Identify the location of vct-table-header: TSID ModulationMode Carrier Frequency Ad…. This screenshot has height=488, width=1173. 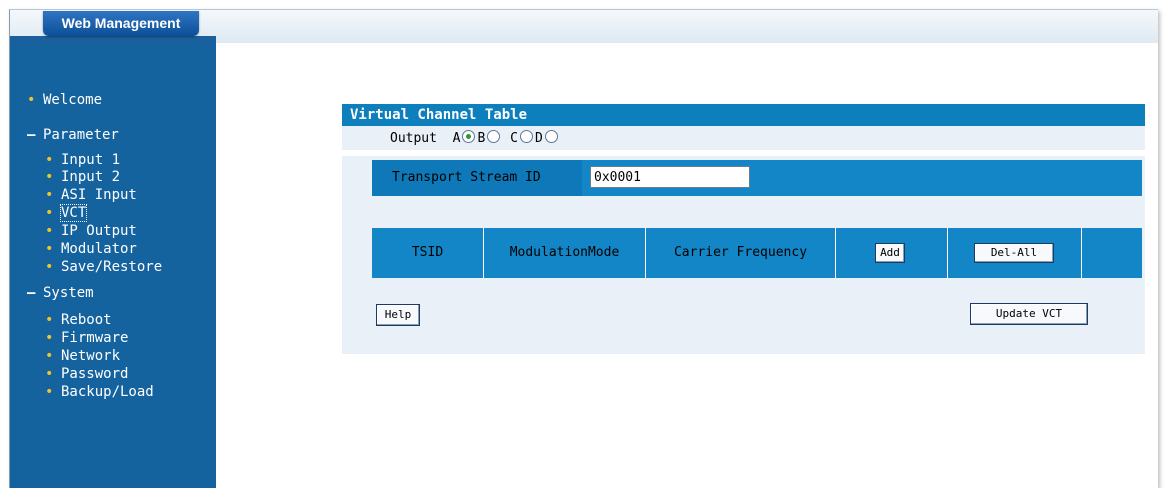
(757, 253).